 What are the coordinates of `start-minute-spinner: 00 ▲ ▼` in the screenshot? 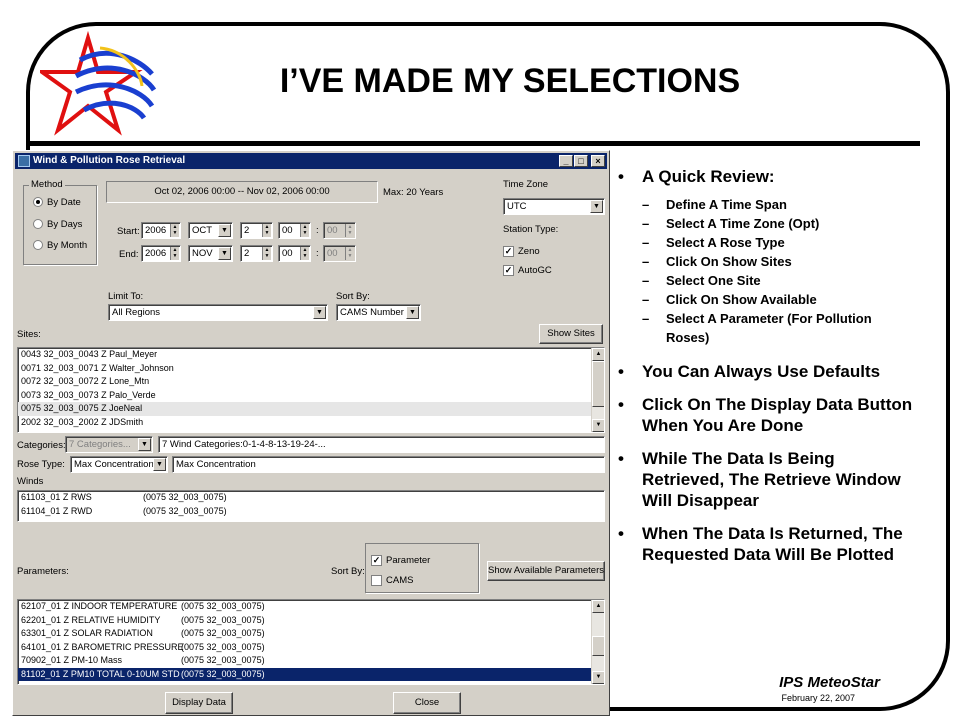 It's located at (339, 230).